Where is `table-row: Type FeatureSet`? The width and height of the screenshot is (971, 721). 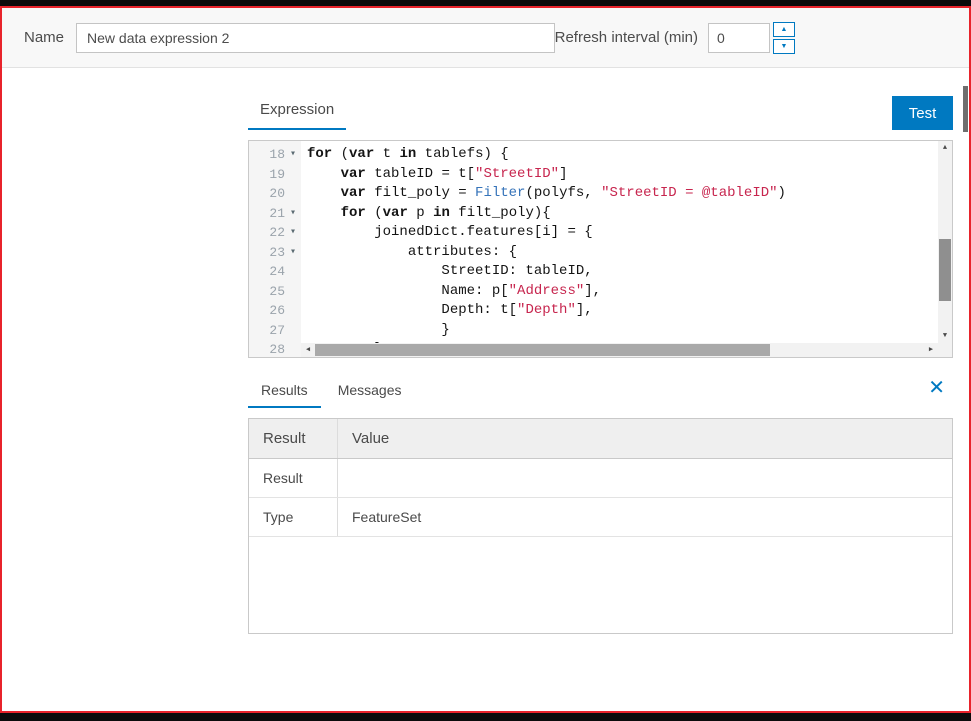
table-row: Type FeatureSet is located at coordinates (600, 517).